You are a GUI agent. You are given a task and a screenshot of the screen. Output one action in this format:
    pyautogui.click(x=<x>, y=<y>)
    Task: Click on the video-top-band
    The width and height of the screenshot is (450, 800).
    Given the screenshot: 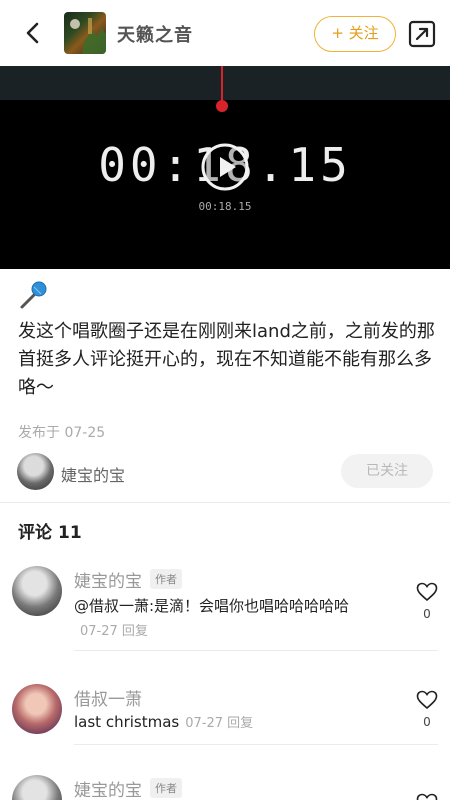 What is the action you would take?
    pyautogui.click(x=225, y=83)
    